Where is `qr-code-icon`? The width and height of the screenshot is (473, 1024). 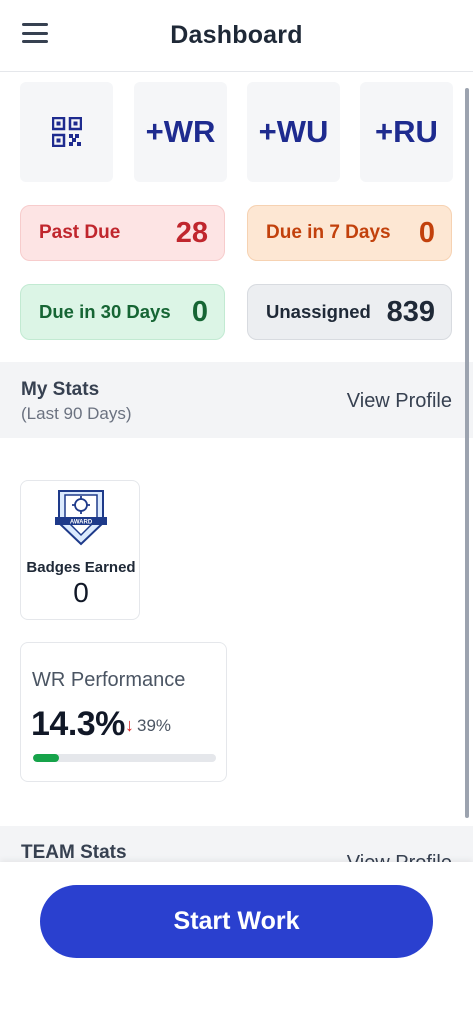 qr-code-icon is located at coordinates (66, 132).